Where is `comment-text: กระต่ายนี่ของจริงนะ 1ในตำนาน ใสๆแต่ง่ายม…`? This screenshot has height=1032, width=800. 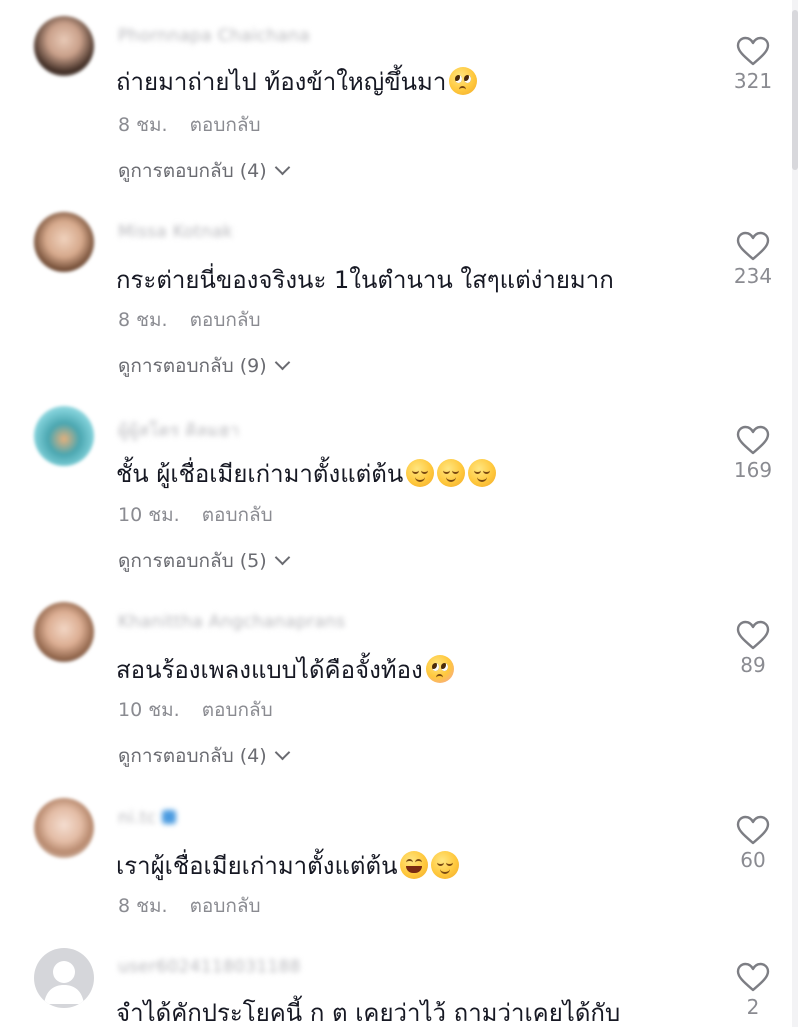
comment-text: กระต่ายนี่ของจริงนะ 1ในตำนาน ใสๆแต่ง่ายม… is located at coordinates (365, 280).